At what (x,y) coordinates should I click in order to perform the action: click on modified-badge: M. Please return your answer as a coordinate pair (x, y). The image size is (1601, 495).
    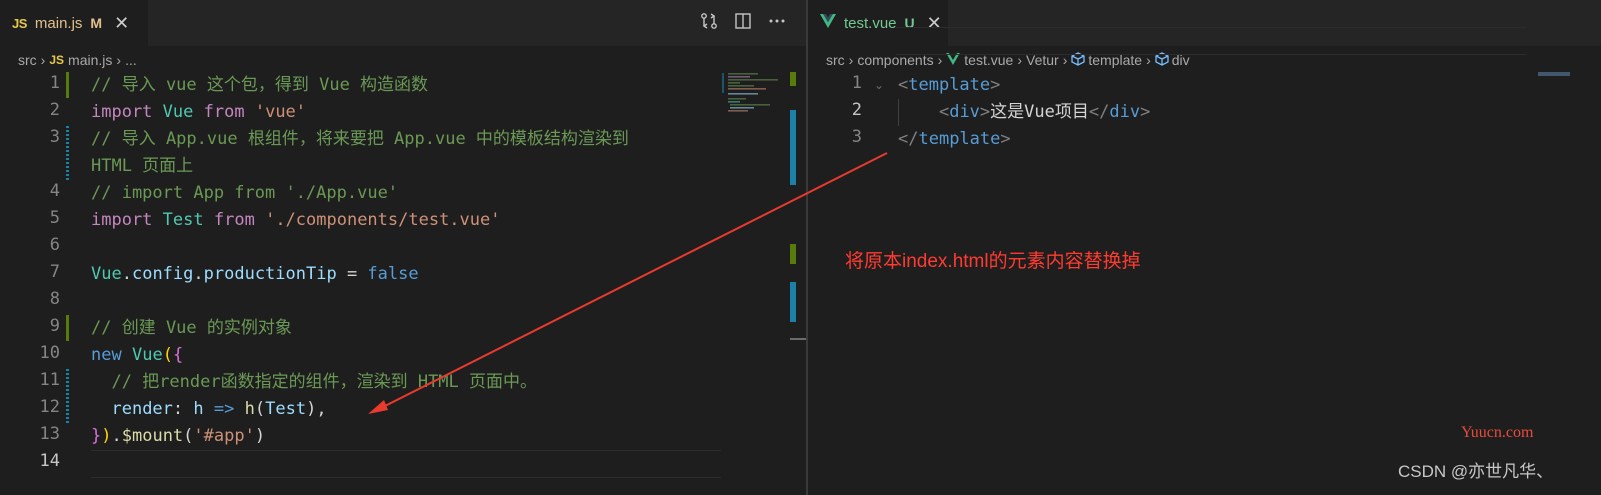
    Looking at the image, I should click on (96, 23).